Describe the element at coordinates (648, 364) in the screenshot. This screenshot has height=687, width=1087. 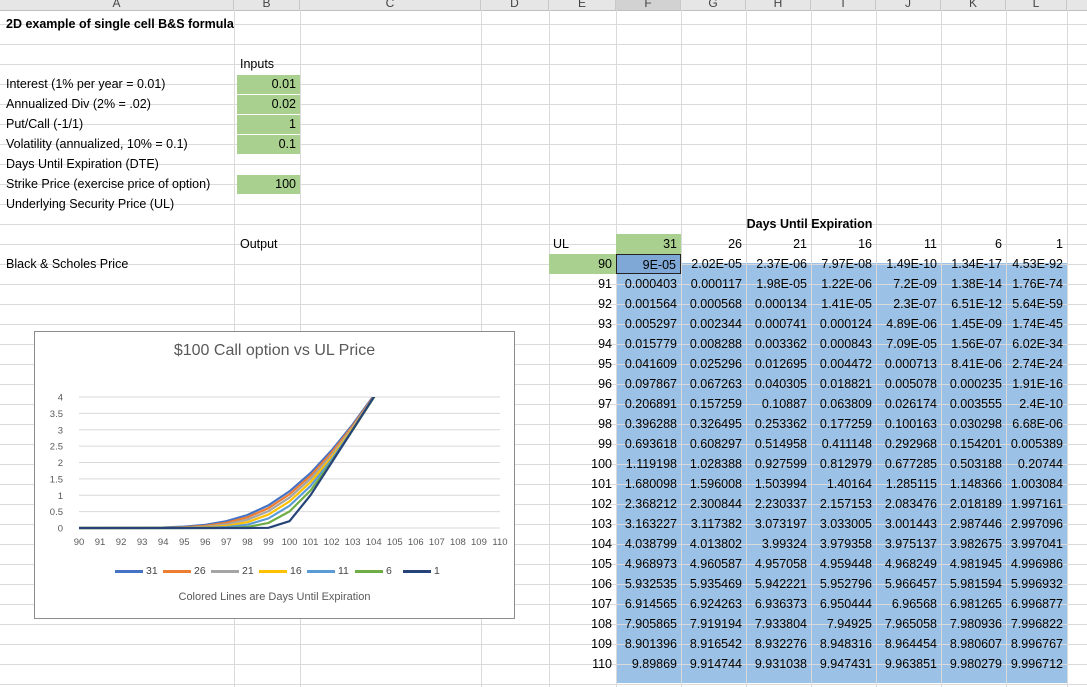
I see `option-price-cell: 0.041609` at that location.